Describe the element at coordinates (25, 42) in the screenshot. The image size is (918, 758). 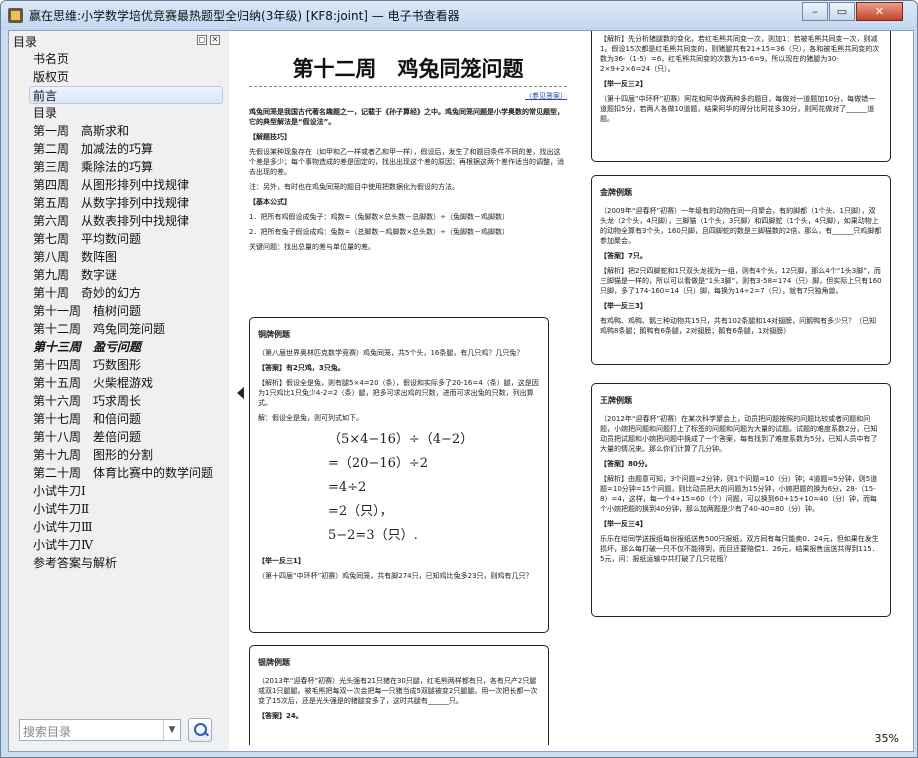
I see `toc-header: 目录` at that location.